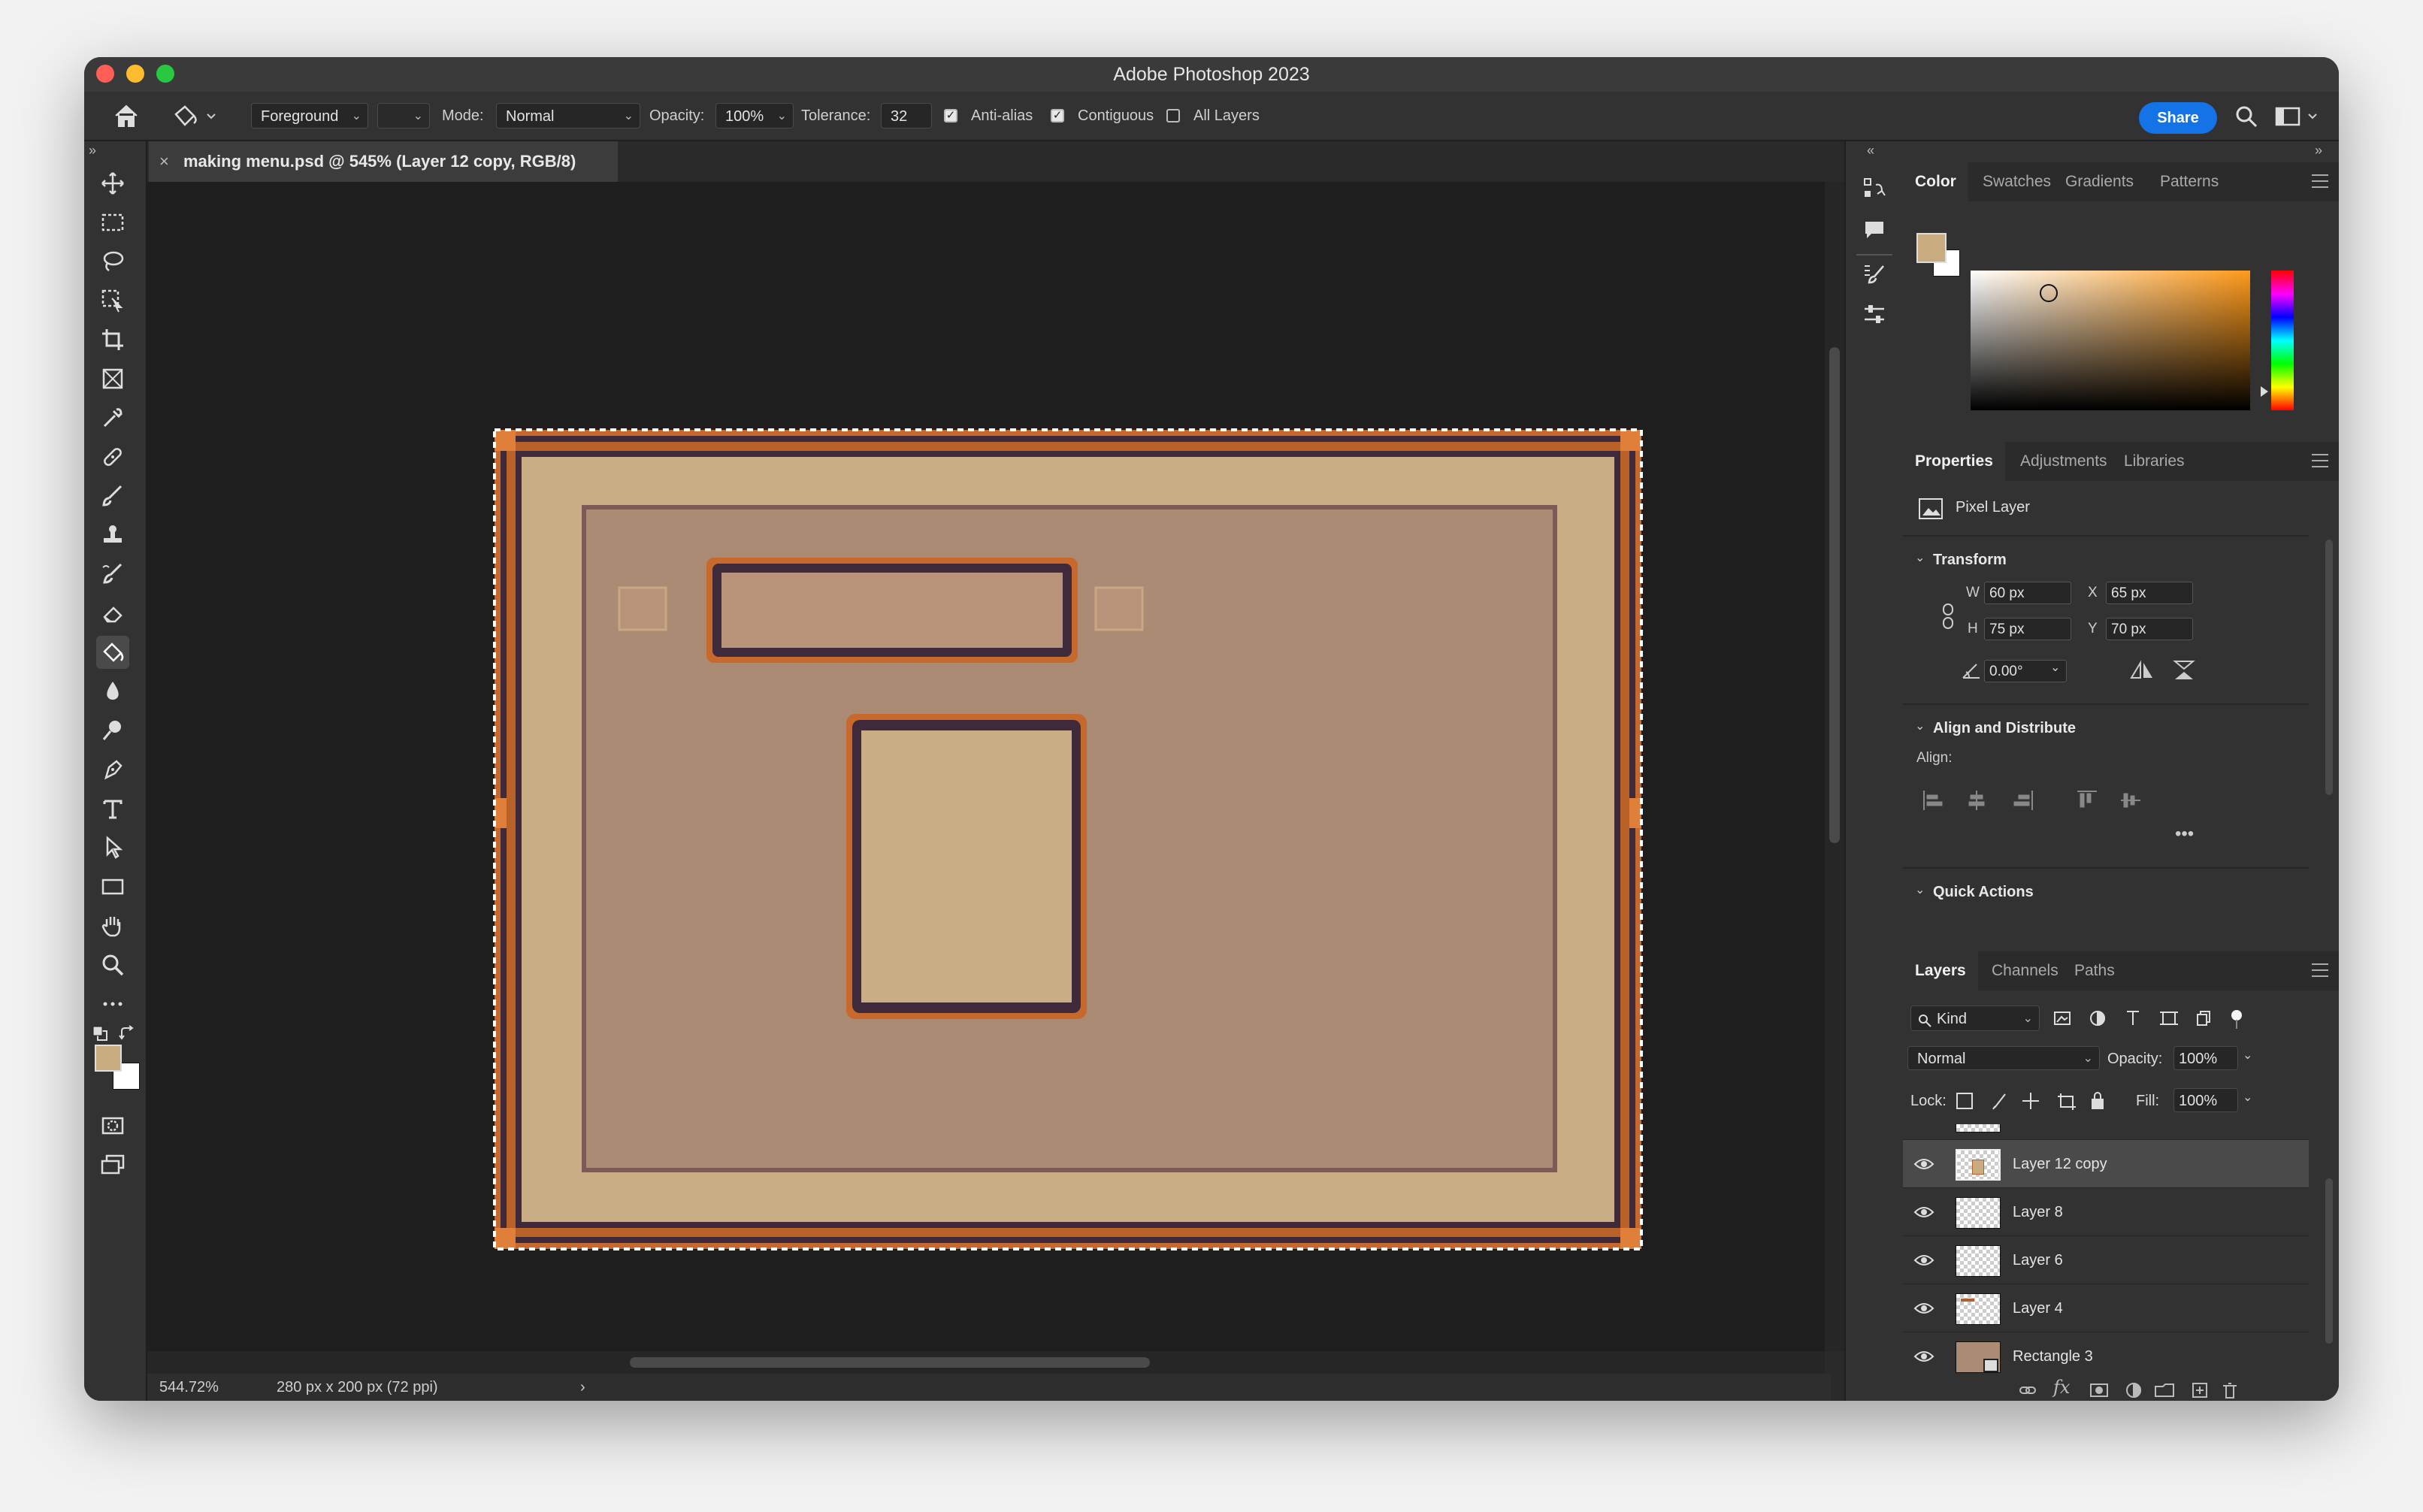  Describe the element at coordinates (112, 731) in the screenshot. I see `dodge-tool-icon` at that location.